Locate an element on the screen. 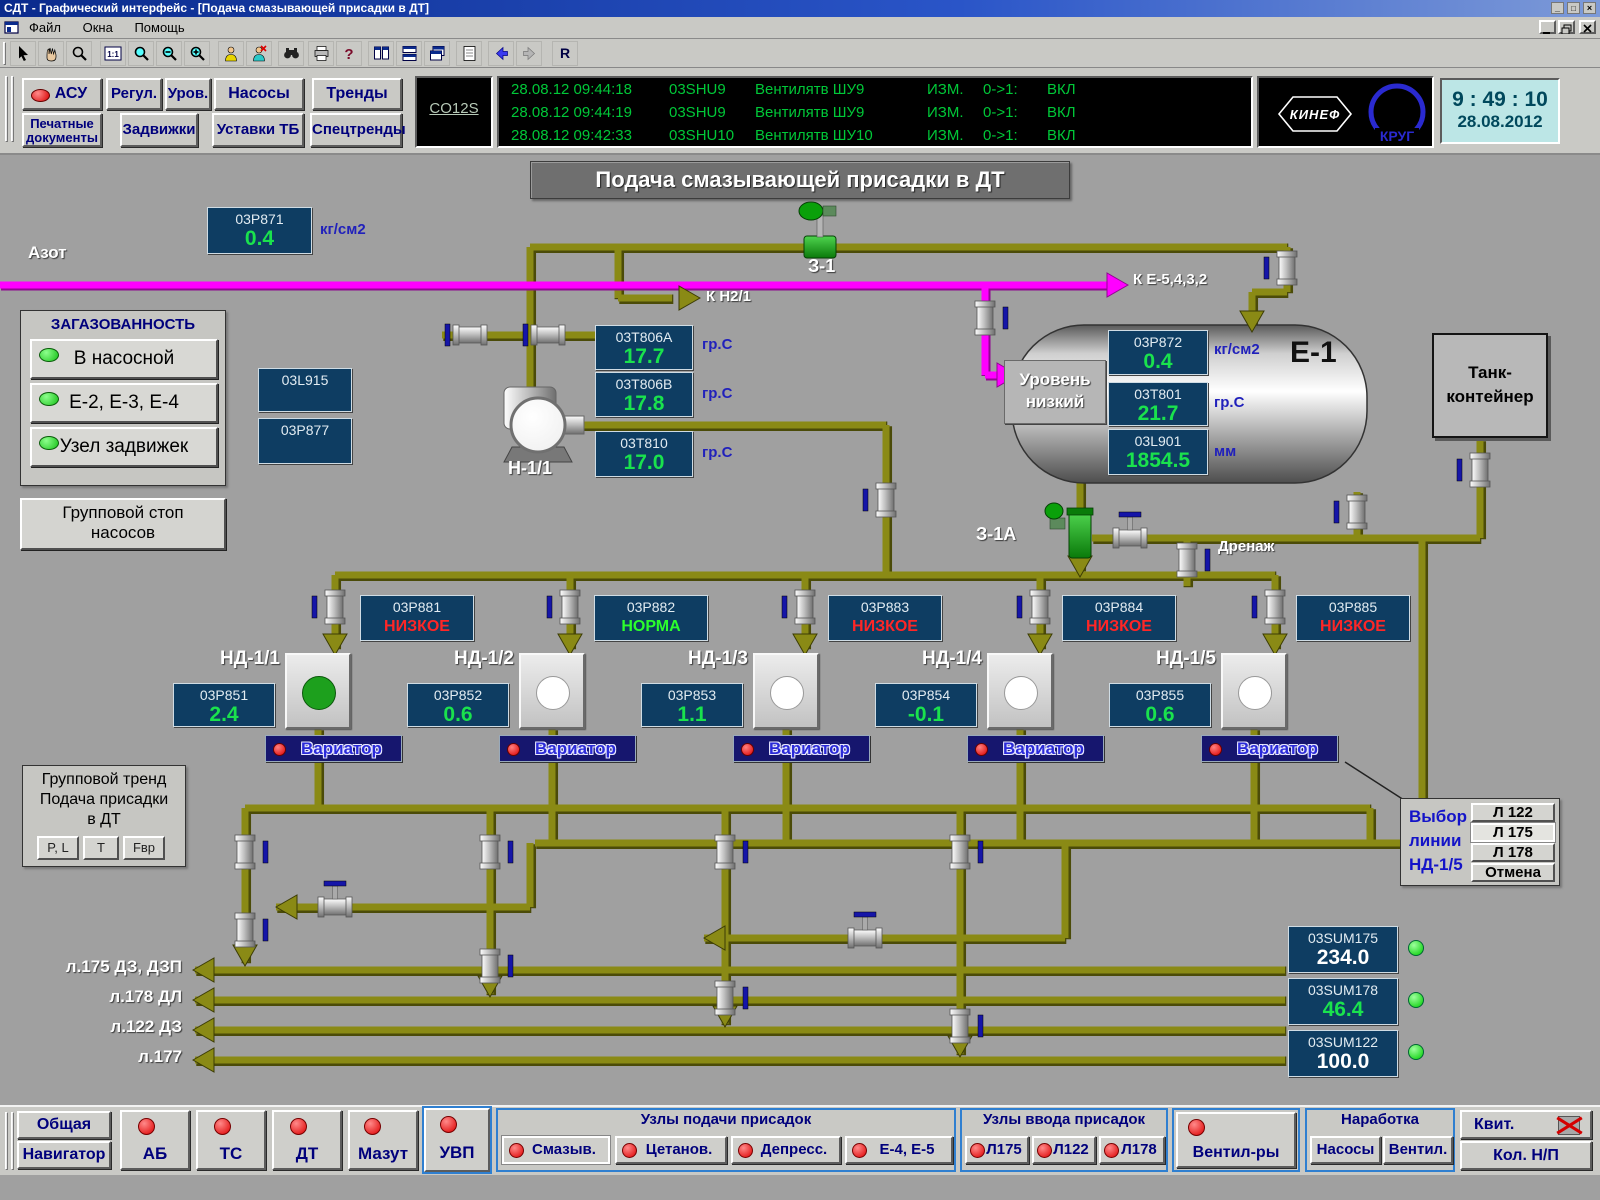  user-remove-icon is located at coordinates (259, 53).